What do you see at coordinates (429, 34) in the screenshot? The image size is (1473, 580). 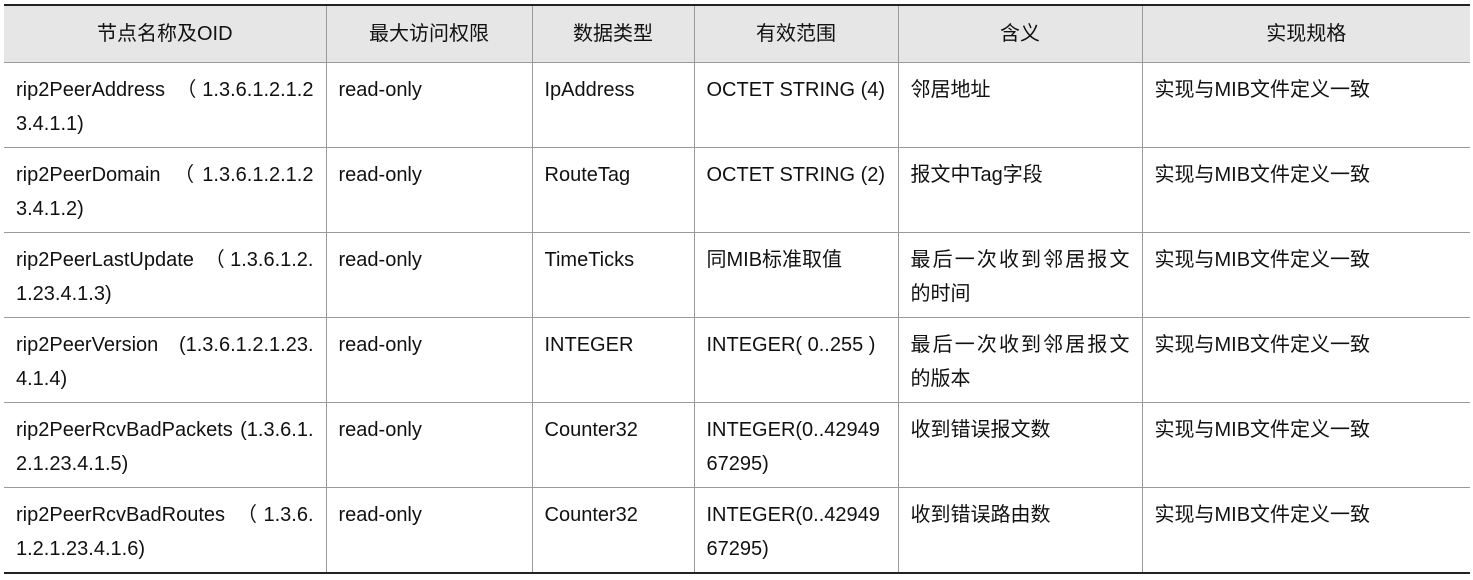 I see `header-max-access: 最大访问权限` at bounding box center [429, 34].